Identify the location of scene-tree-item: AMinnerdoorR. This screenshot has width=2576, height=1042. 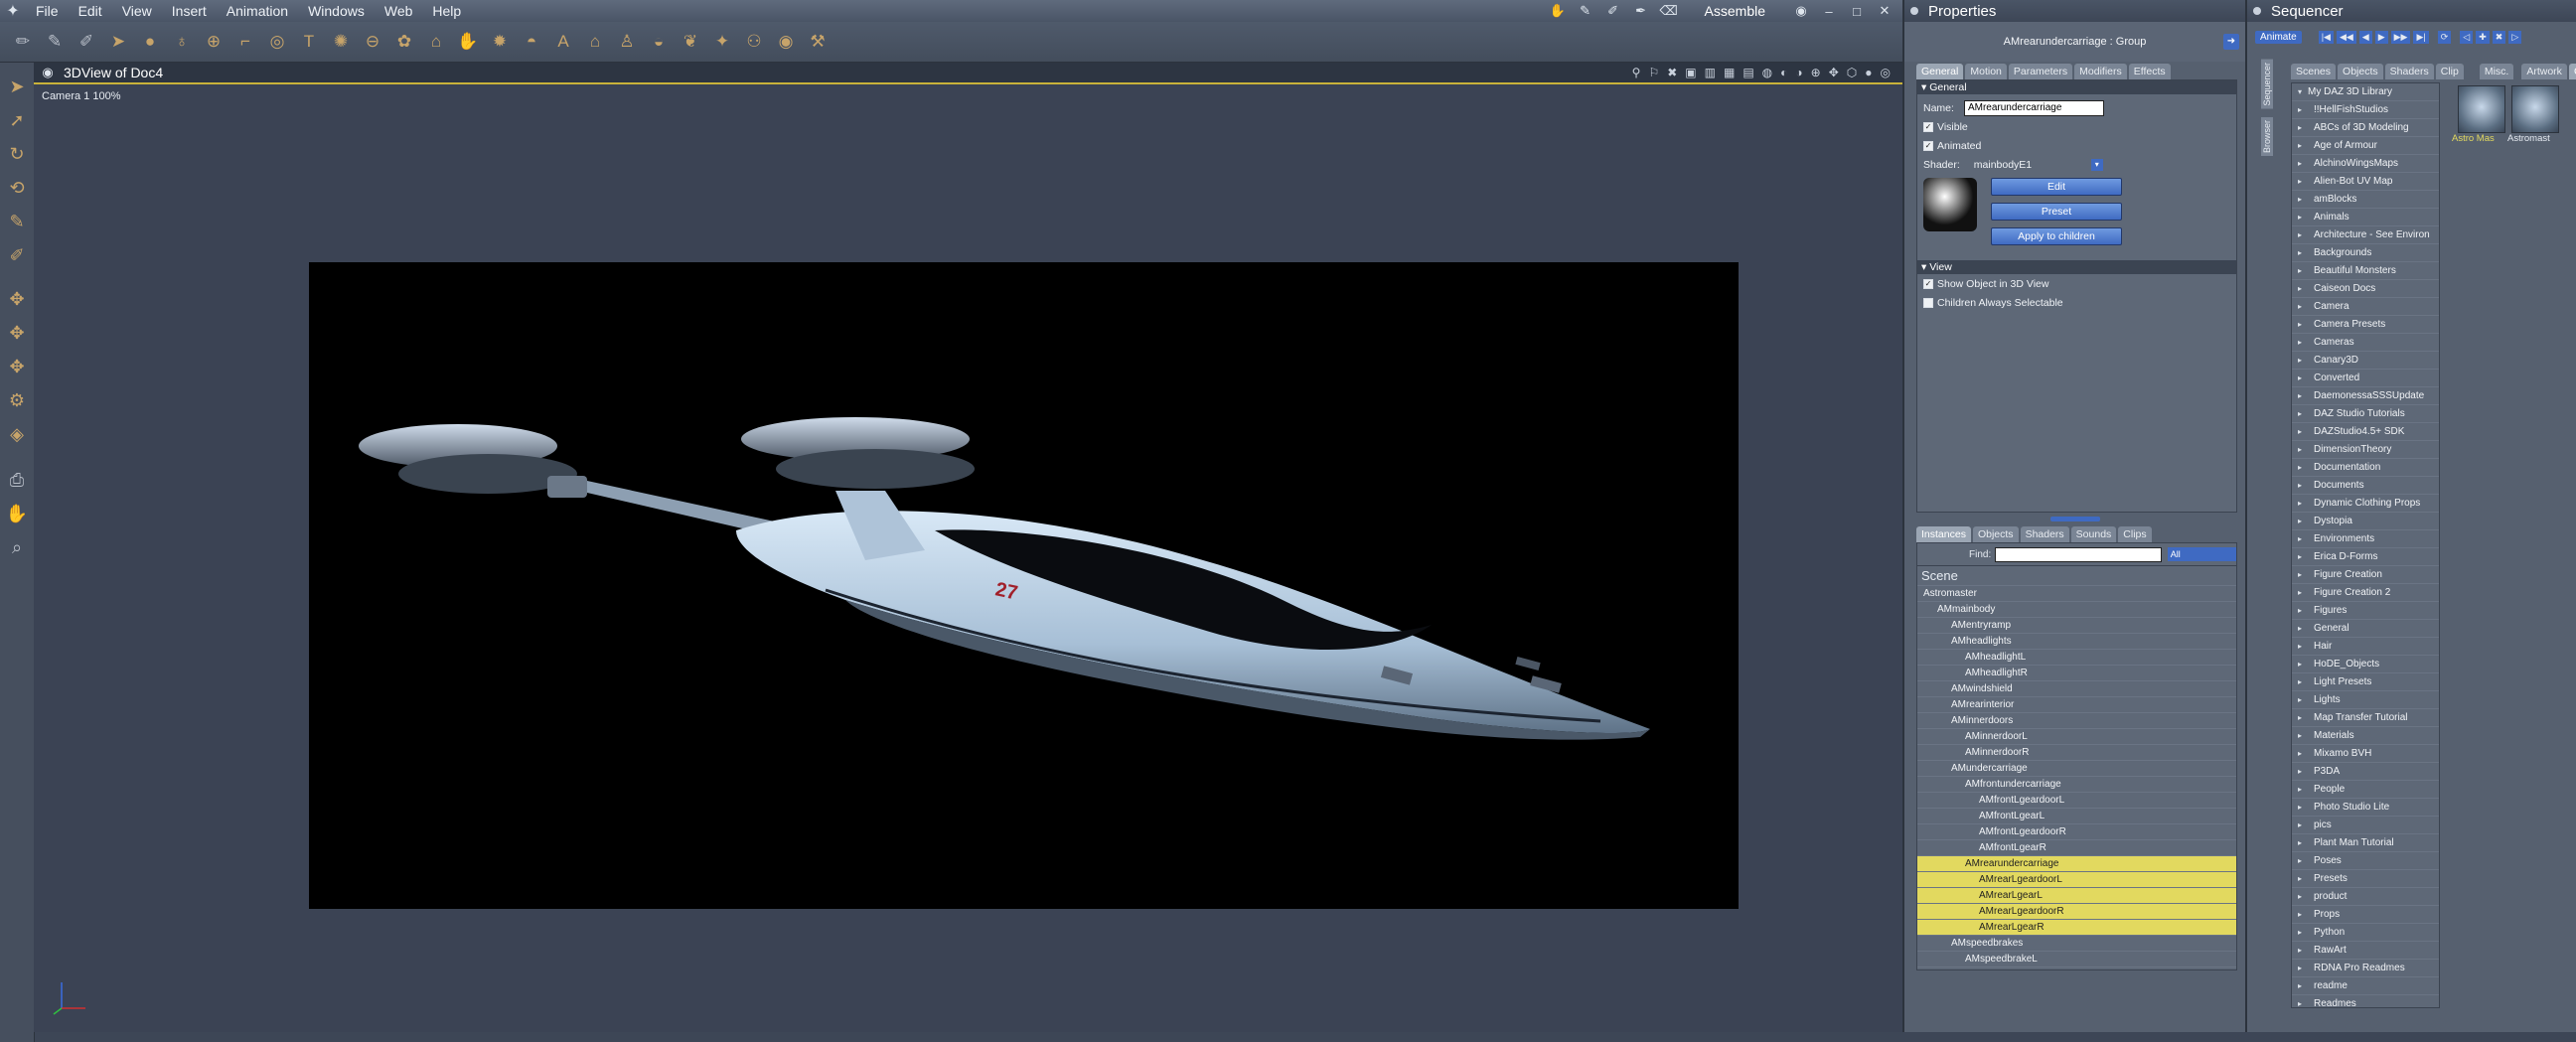
(2076, 753).